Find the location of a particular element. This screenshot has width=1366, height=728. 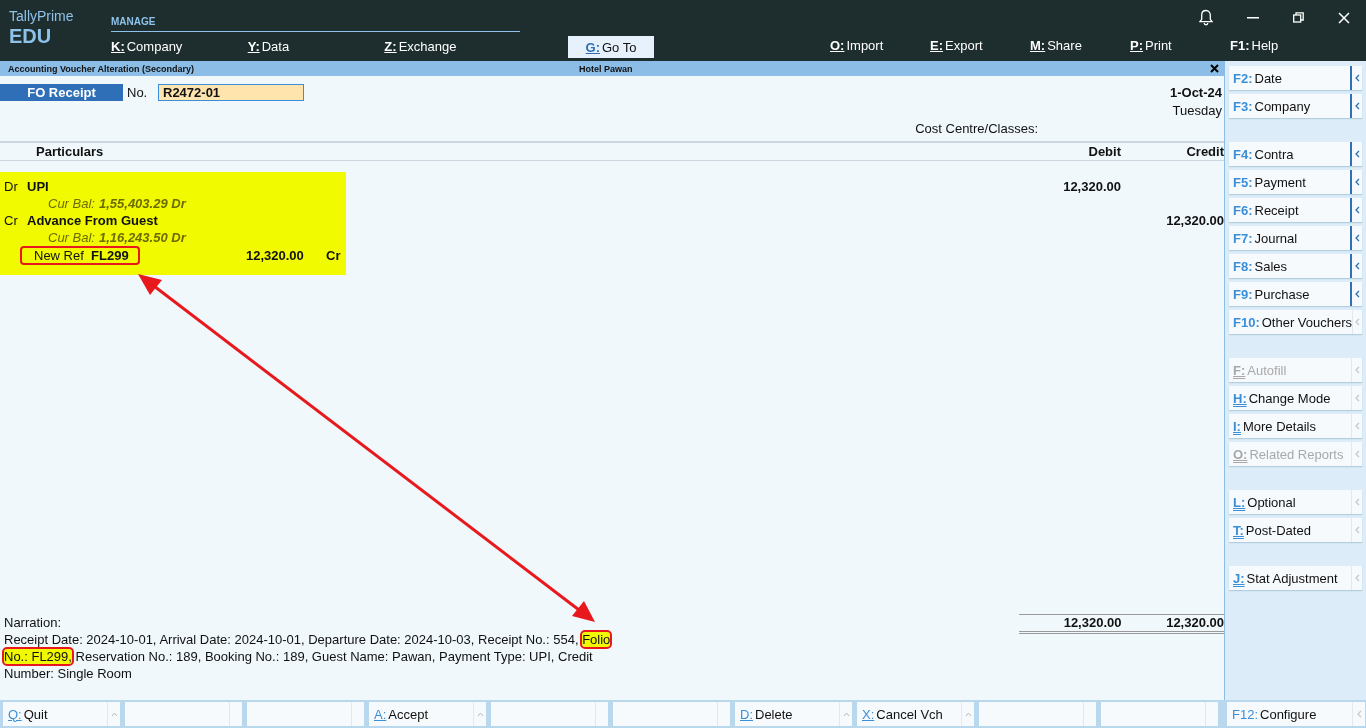

sidebar-button: F4:Contra is located at coordinates (1295, 154).